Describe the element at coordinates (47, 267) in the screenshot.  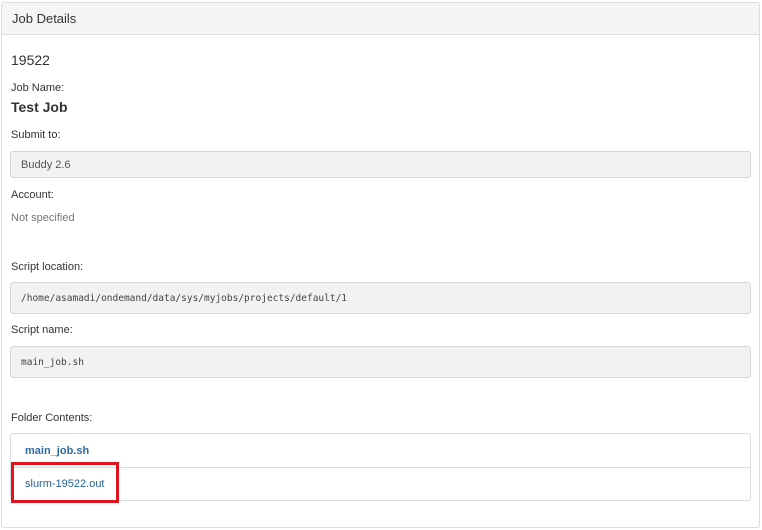
I see `script-location-label: Script location:` at that location.